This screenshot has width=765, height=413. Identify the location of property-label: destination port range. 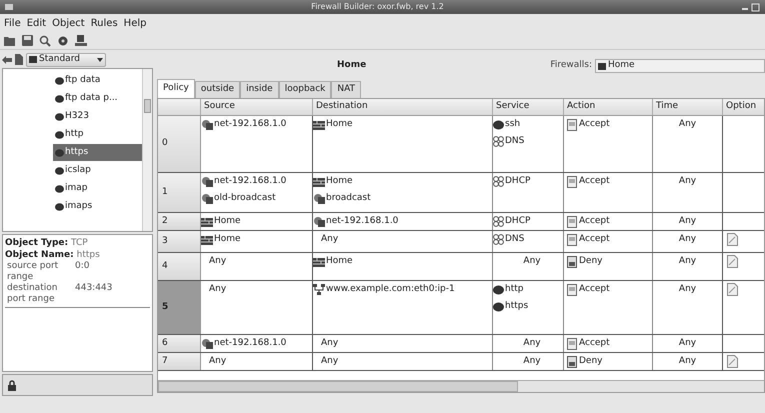
(32, 294).